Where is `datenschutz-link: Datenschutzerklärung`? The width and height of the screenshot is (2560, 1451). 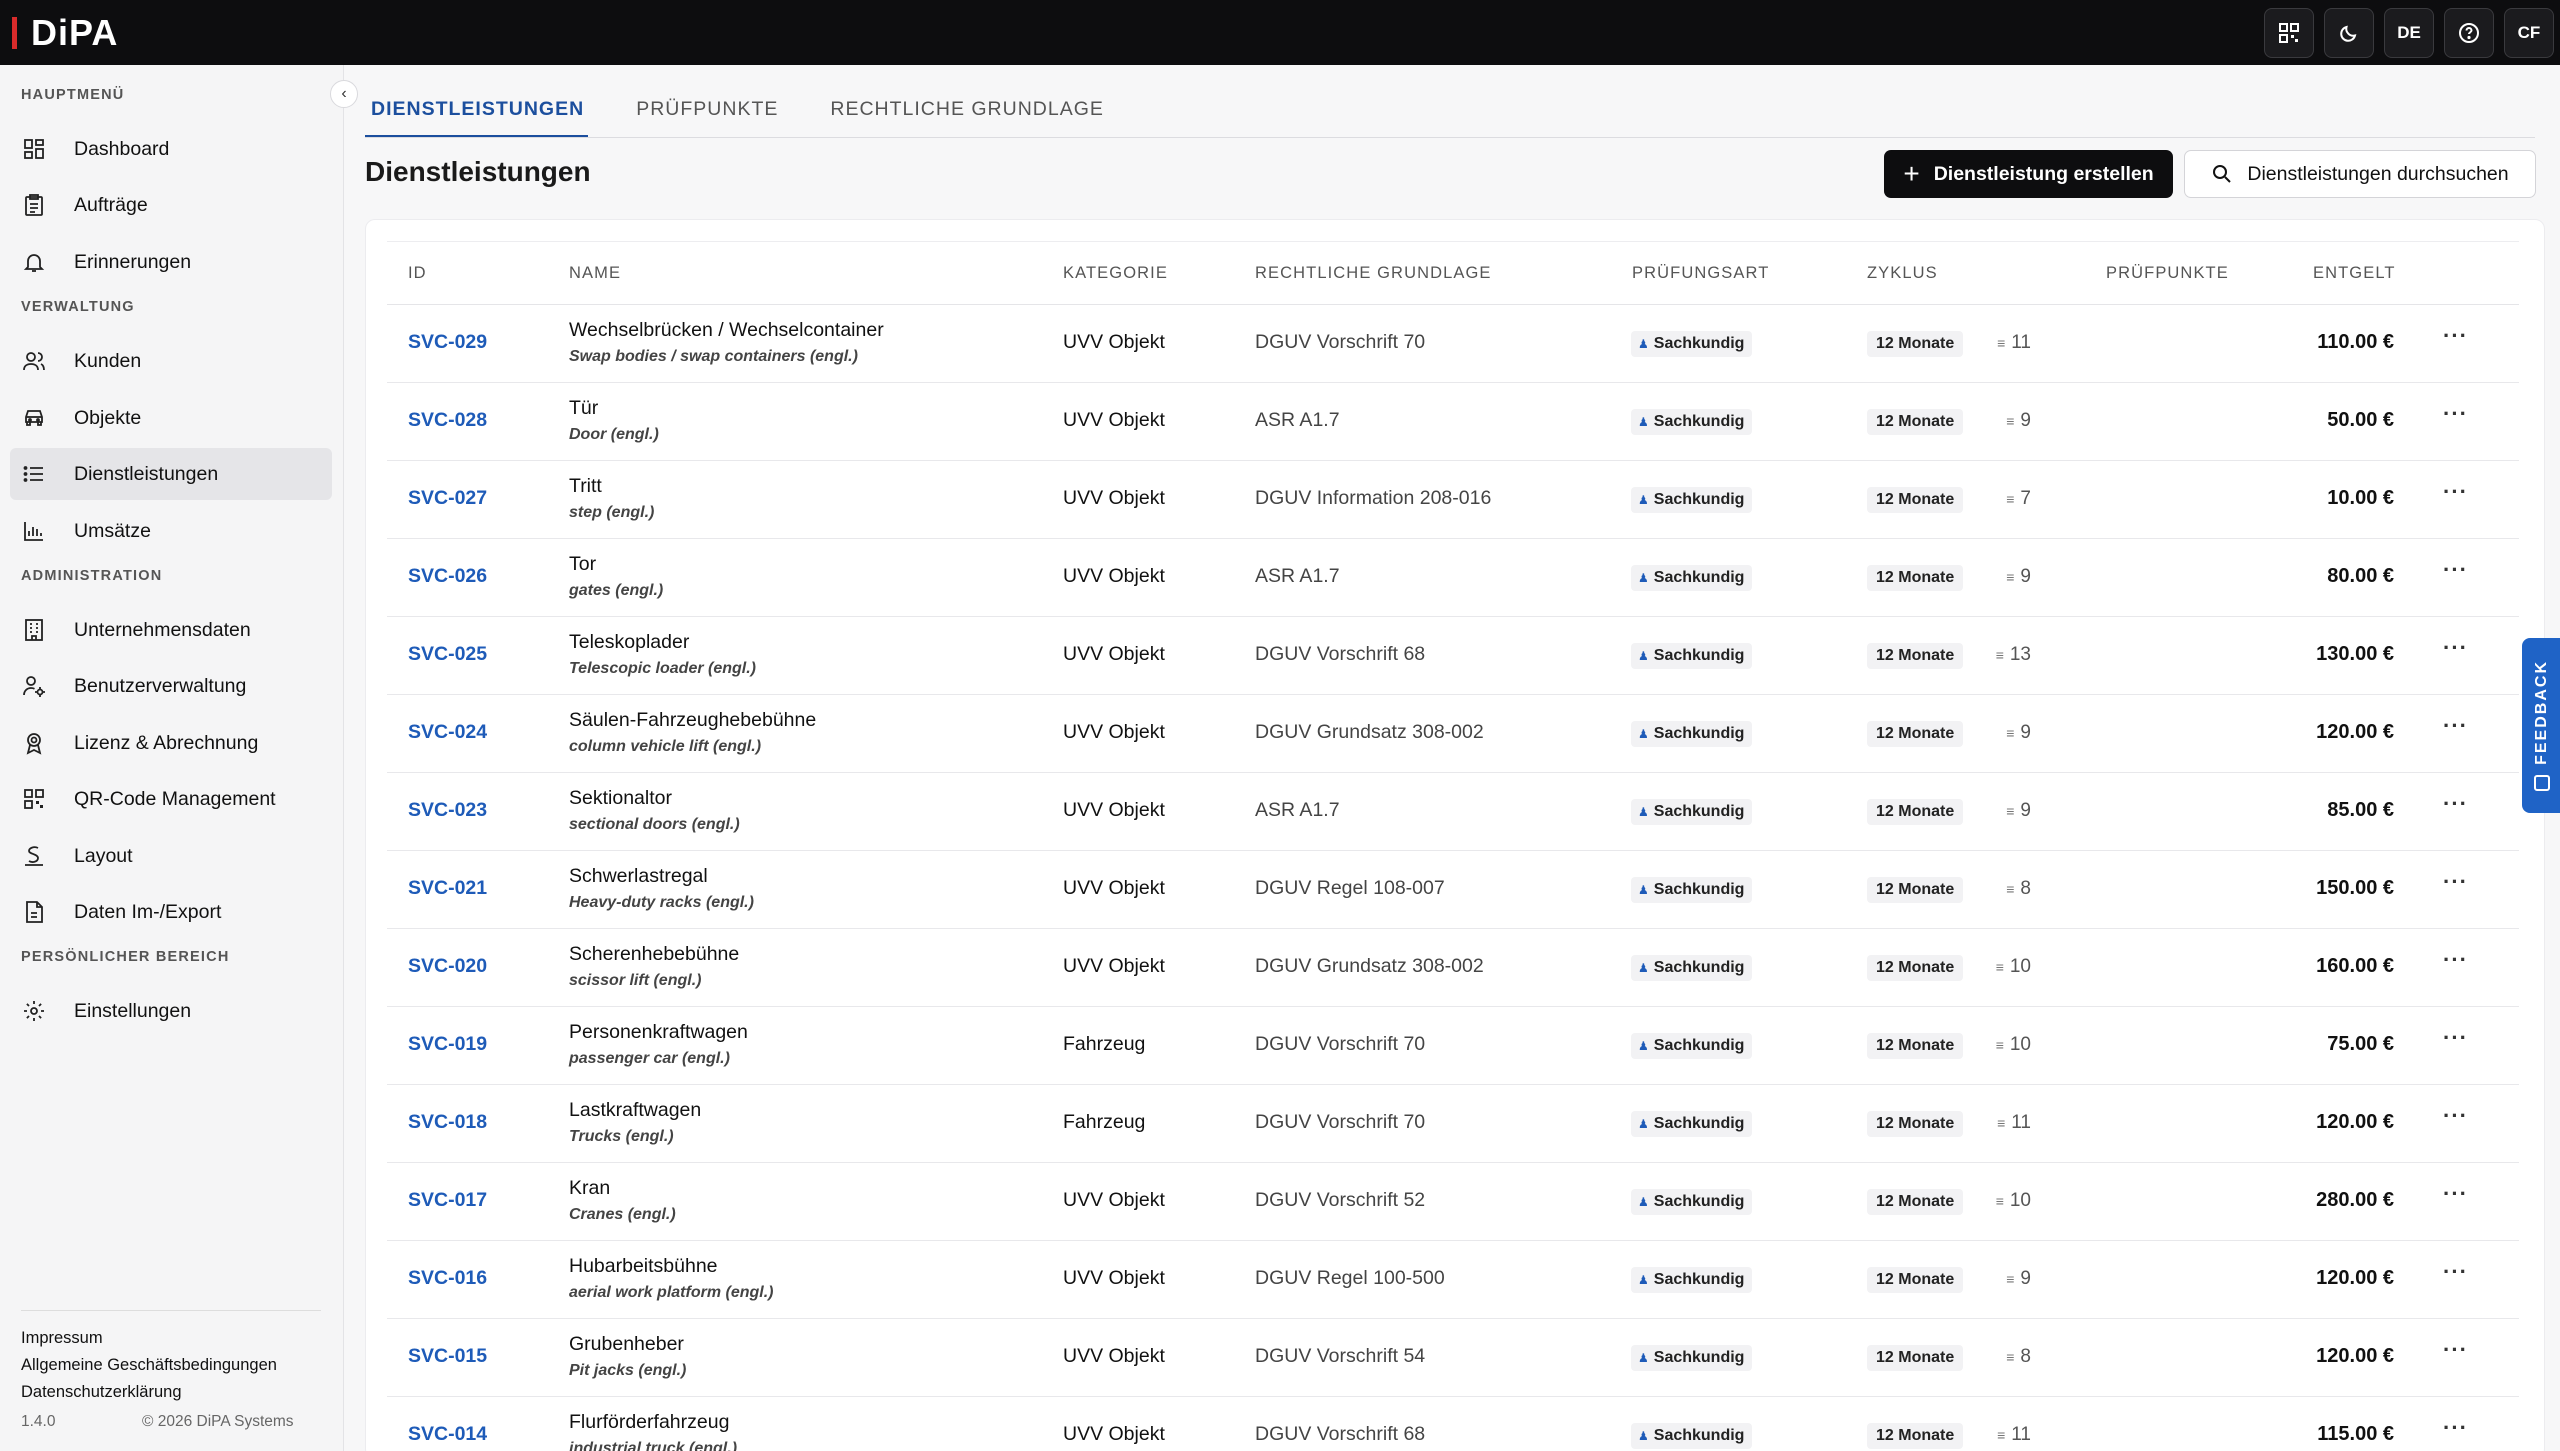 datenschutz-link: Datenschutzerklärung is located at coordinates (149, 1392).